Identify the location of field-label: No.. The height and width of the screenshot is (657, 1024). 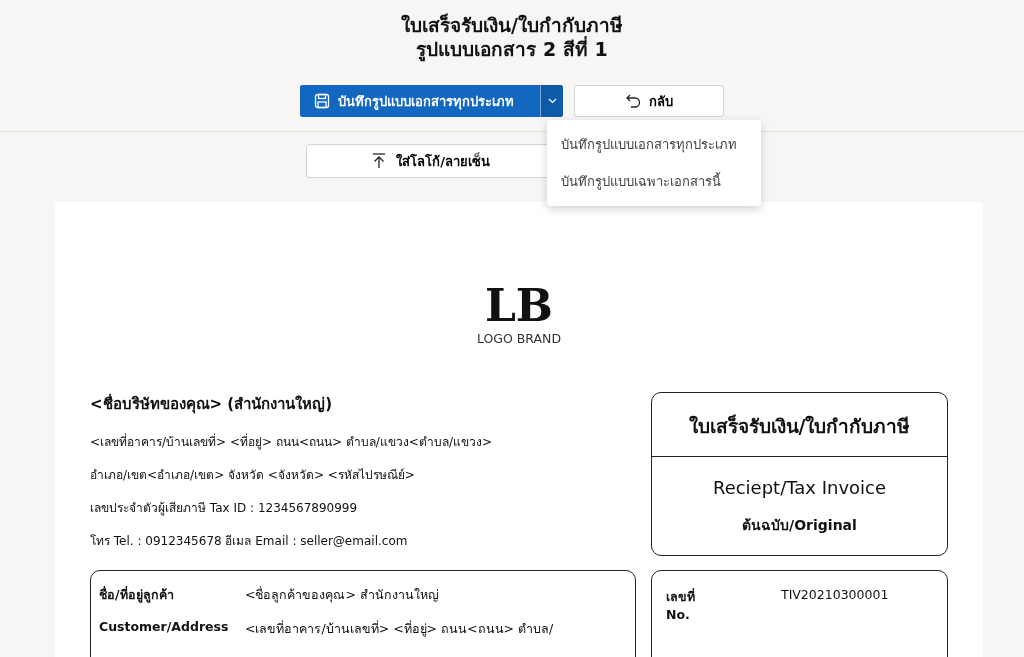
(678, 614).